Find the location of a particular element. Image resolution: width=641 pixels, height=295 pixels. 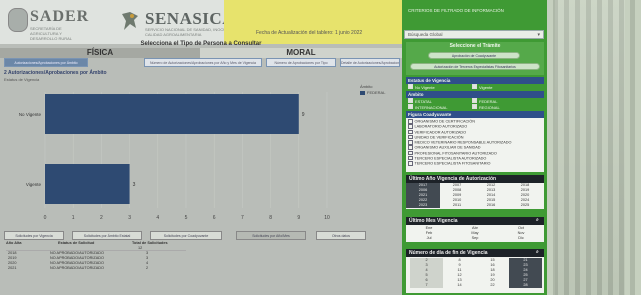

ambito-internacional-checkbox: INTERNACIONAL is located at coordinates (427, 107).